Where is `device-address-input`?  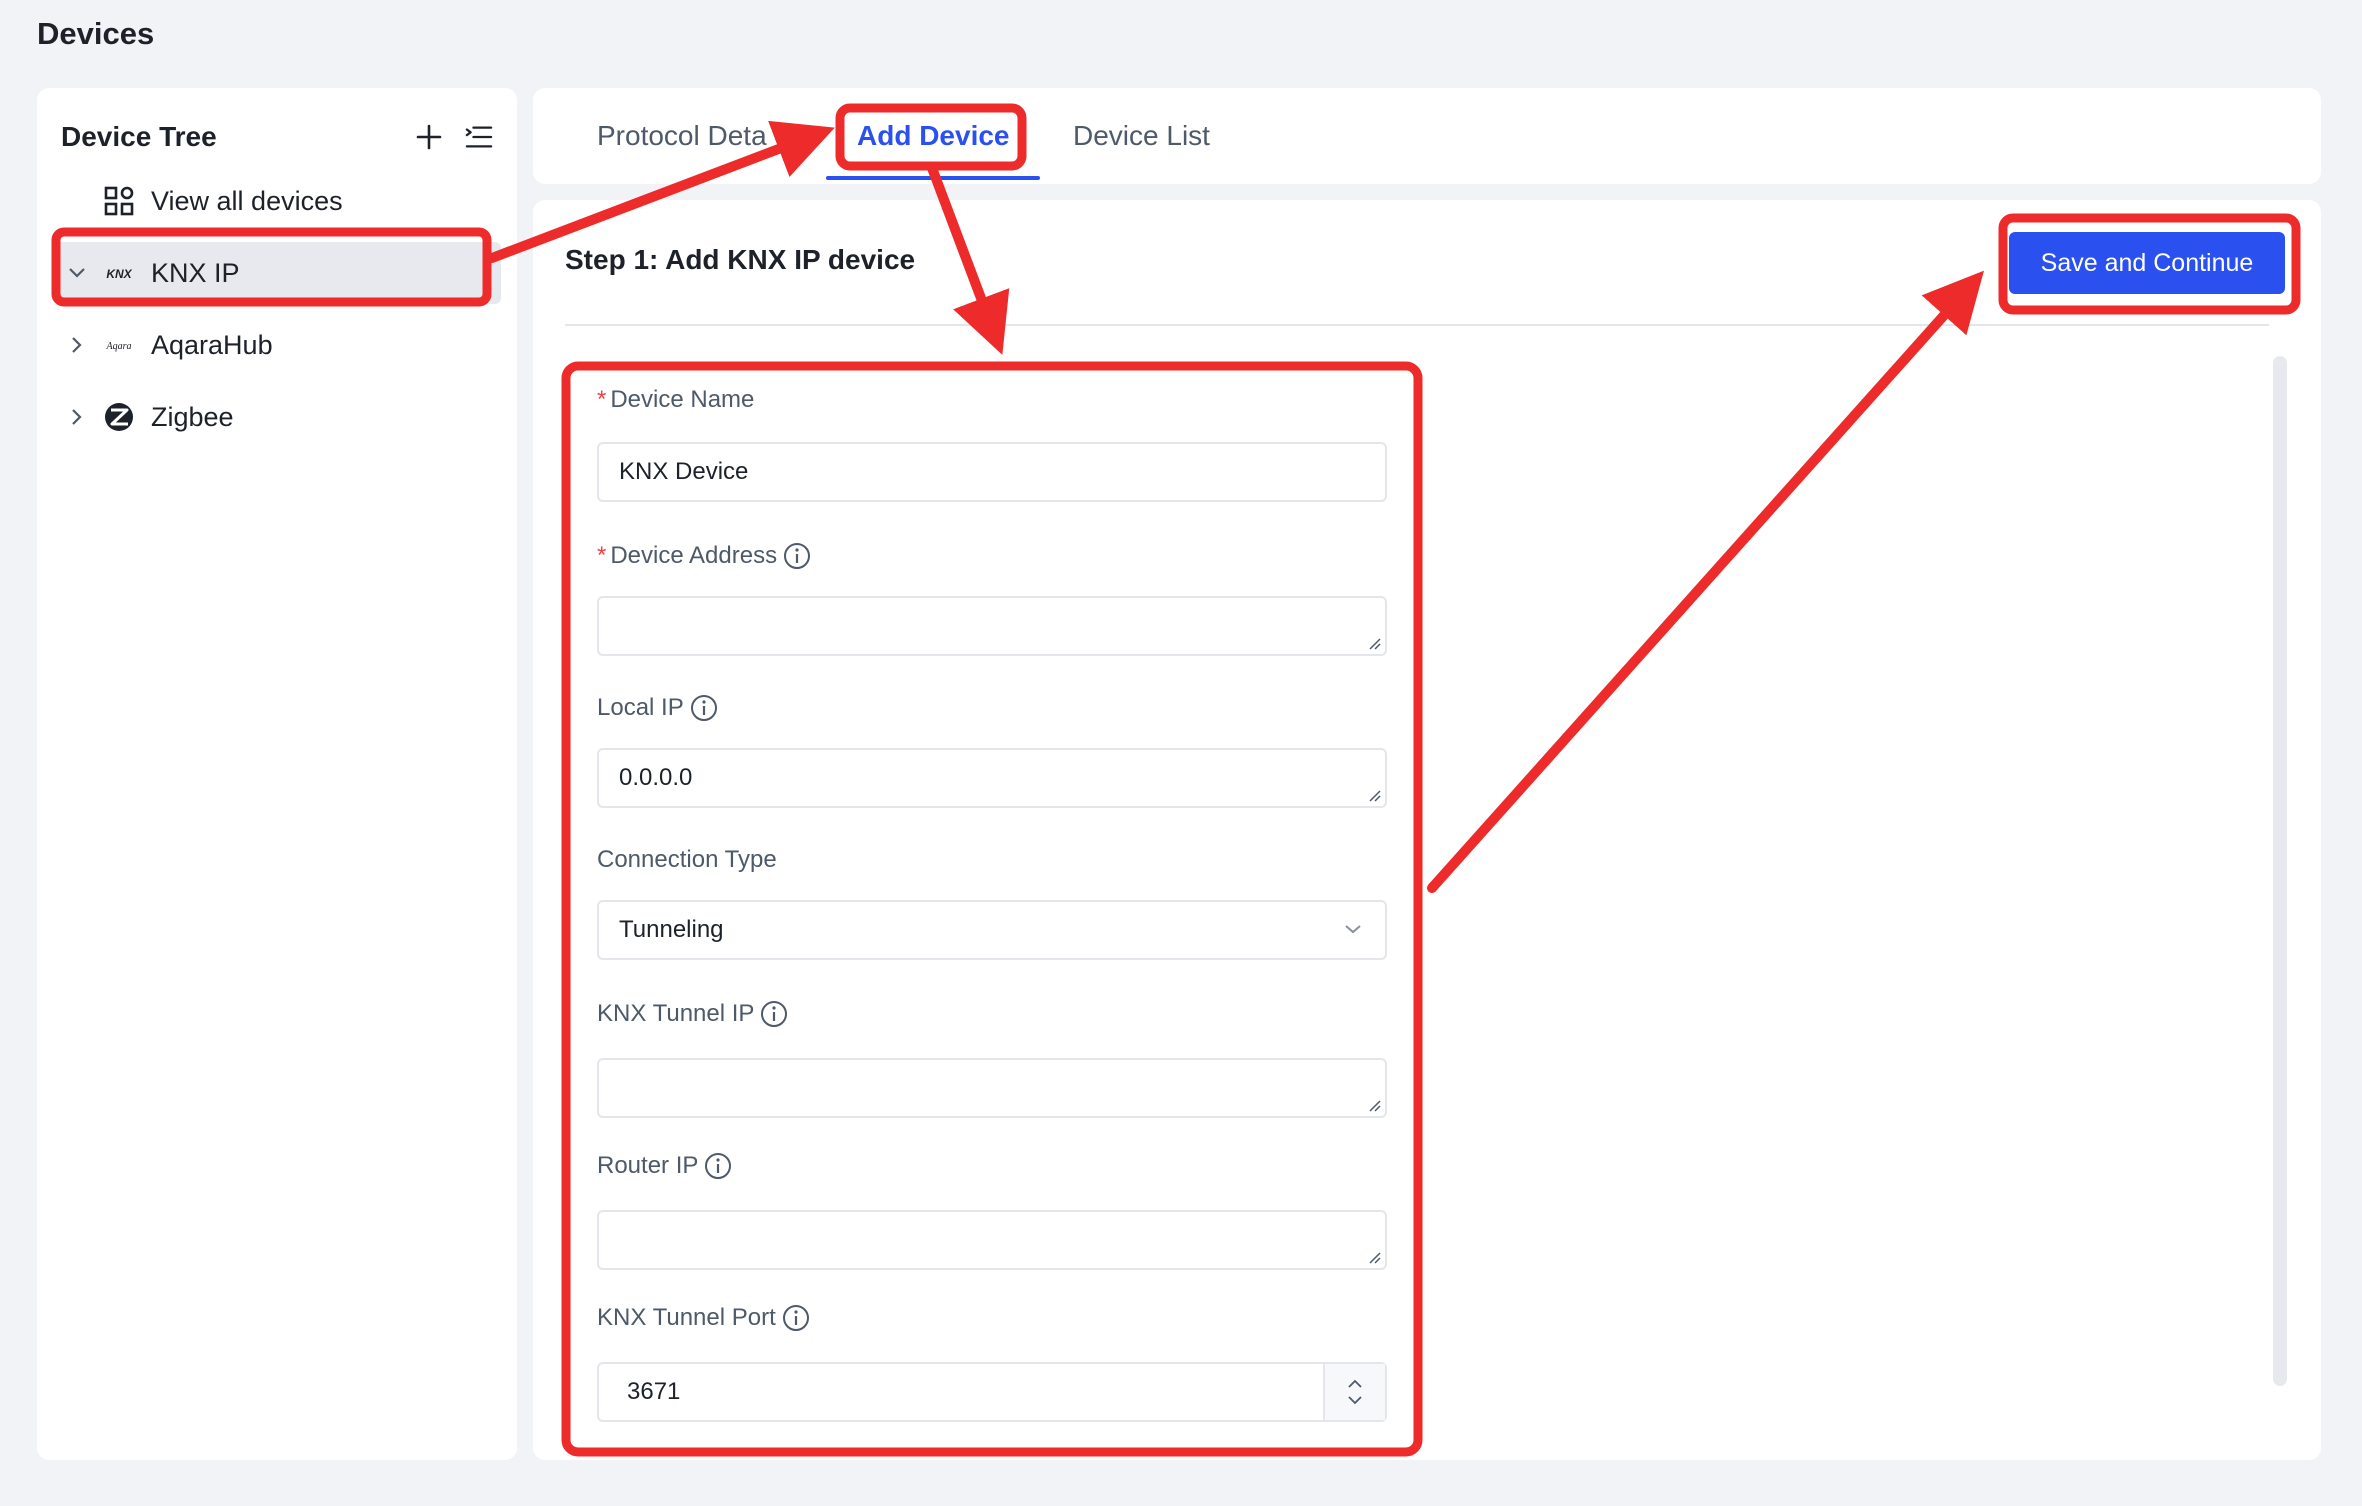 device-address-input is located at coordinates (992, 626).